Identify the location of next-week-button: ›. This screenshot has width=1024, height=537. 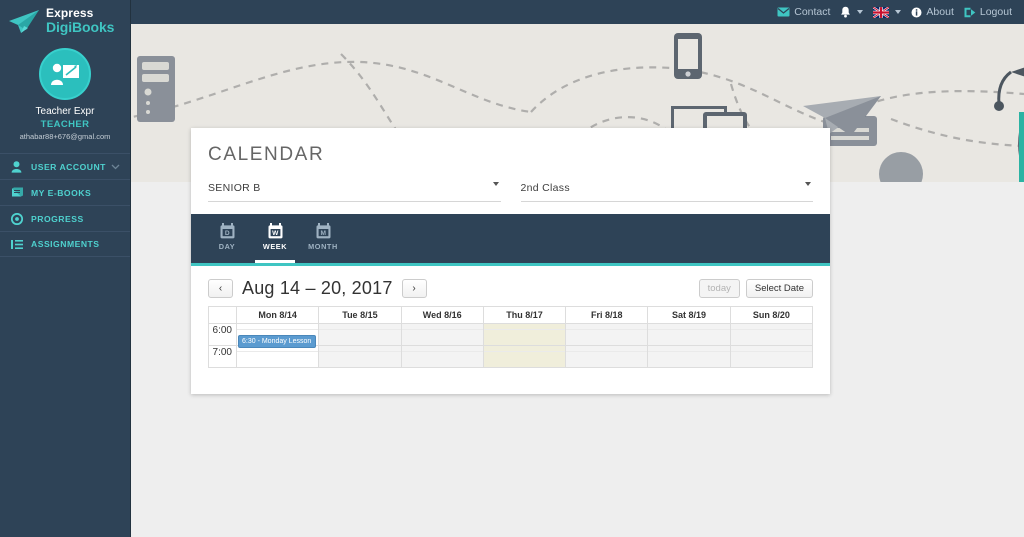
(414, 288).